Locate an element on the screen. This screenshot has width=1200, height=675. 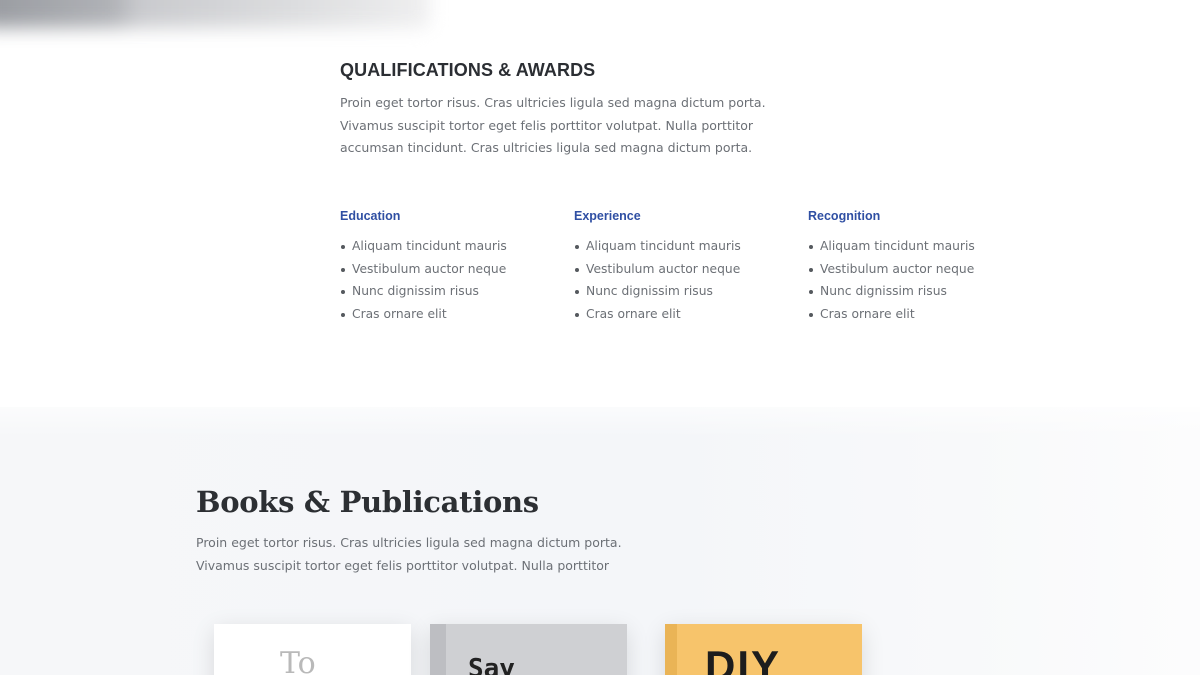
book-cover: Say is located at coordinates (528, 649).